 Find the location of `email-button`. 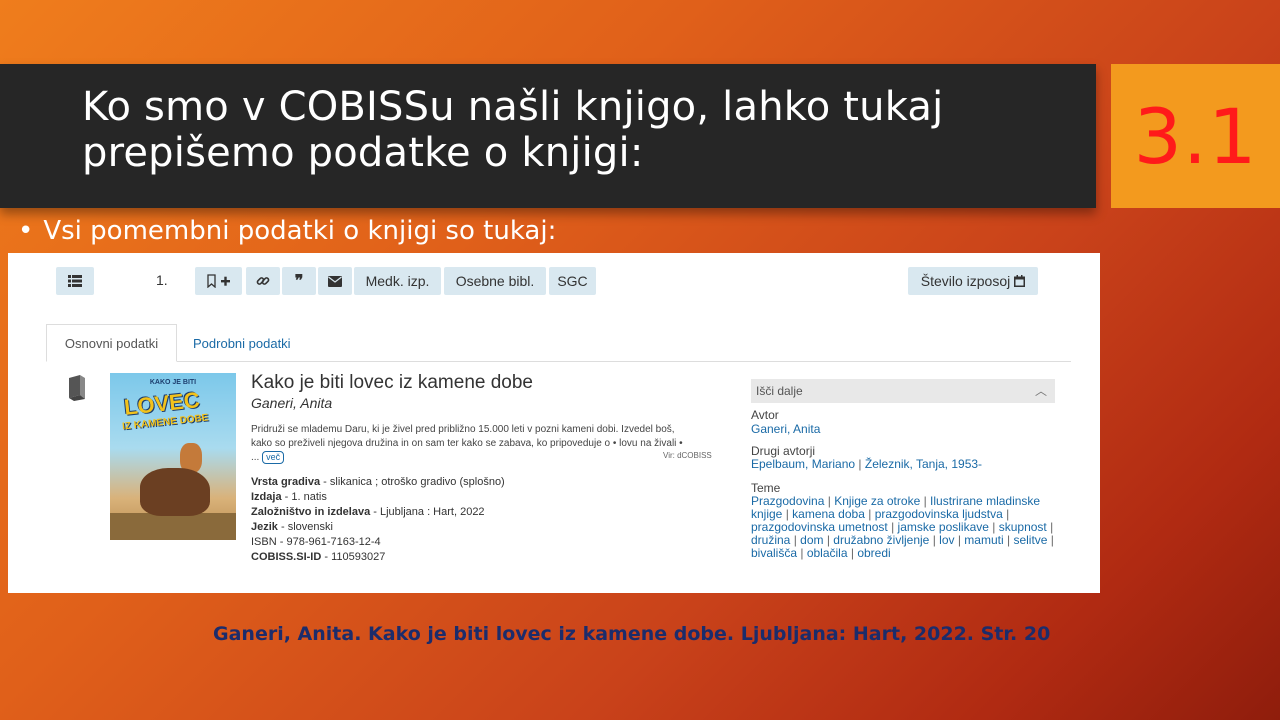

email-button is located at coordinates (335, 281).